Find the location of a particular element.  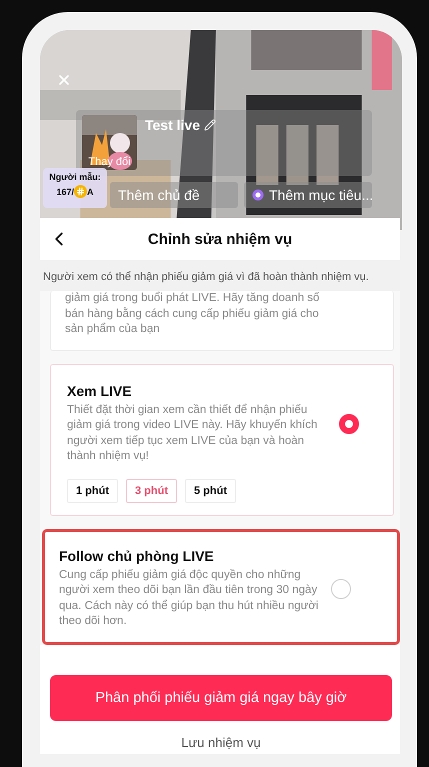

task-title: Follow chủ phòng LIVE is located at coordinates (137, 556).